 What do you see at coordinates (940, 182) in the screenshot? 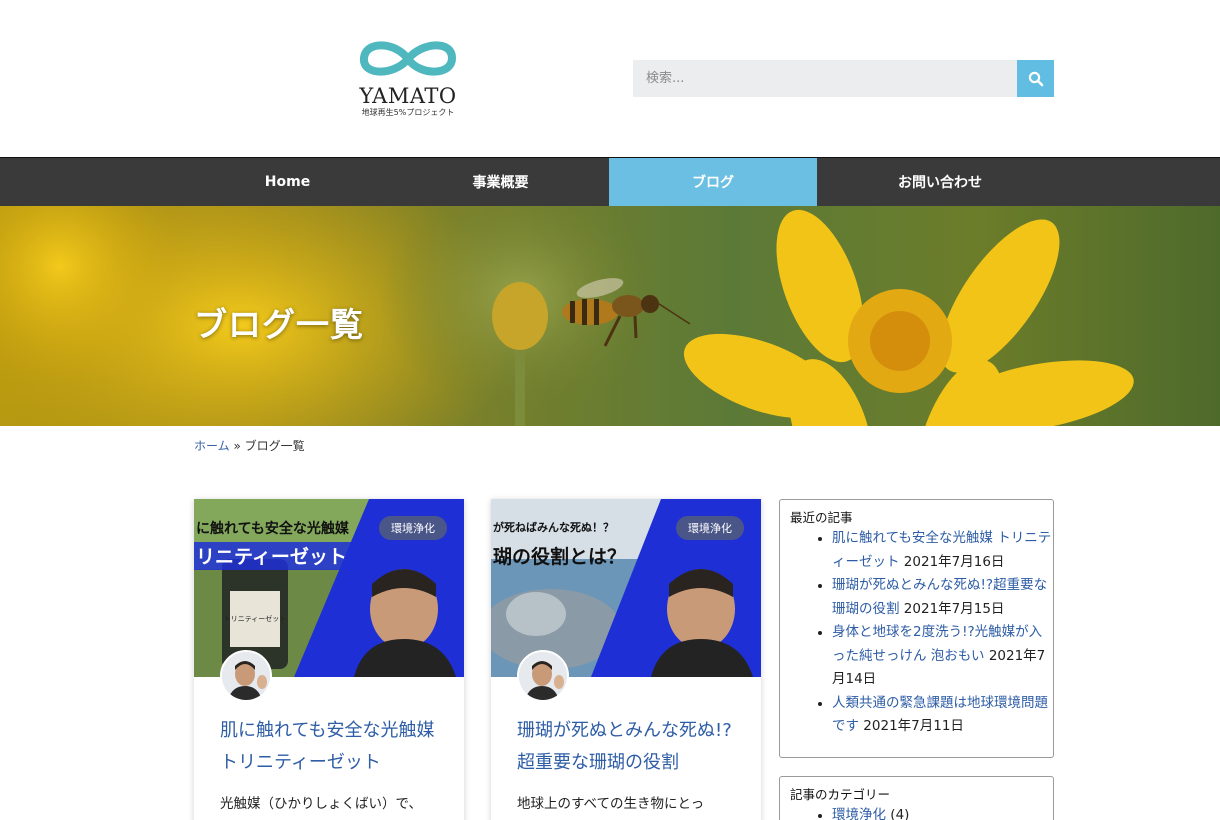
I see `nav-item-contact: お問い合わせ` at bounding box center [940, 182].